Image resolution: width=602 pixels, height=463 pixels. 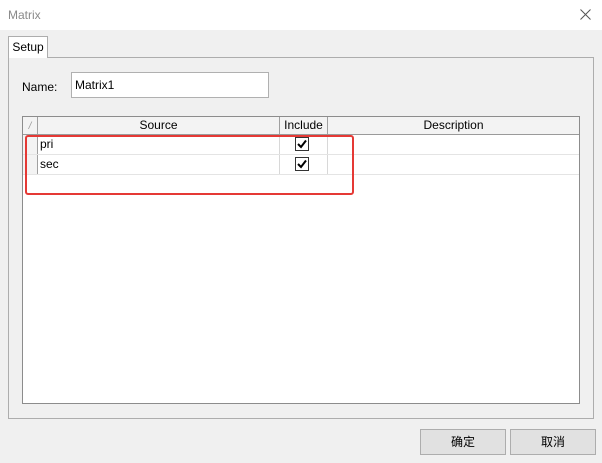 I want to click on table-row: pri, so click(x=301, y=145).